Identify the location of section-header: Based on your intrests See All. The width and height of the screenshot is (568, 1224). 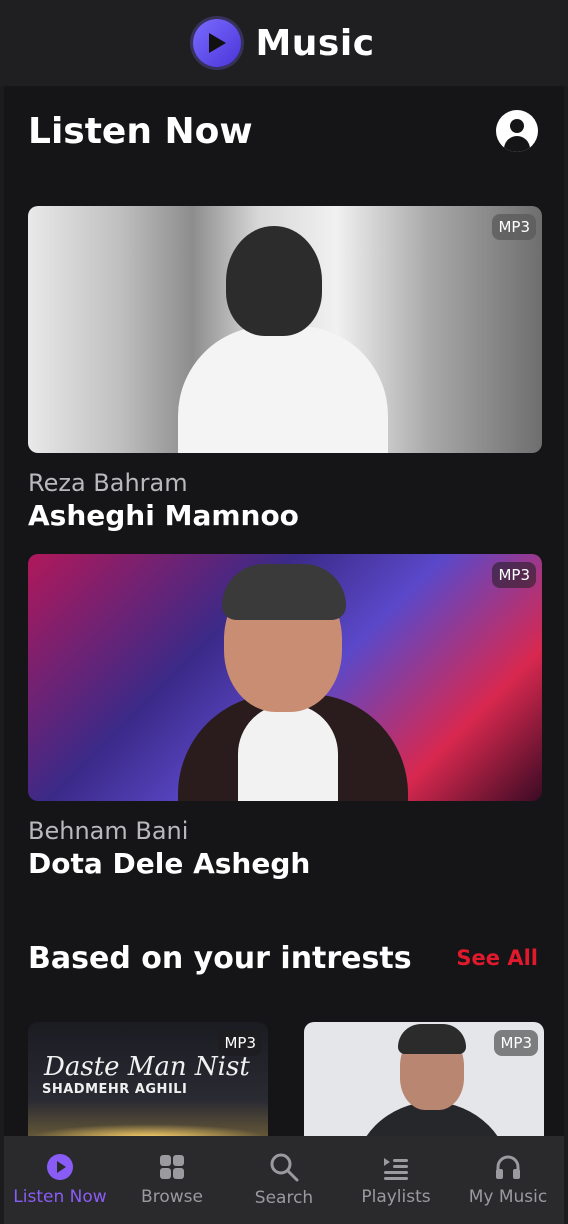
(283, 958).